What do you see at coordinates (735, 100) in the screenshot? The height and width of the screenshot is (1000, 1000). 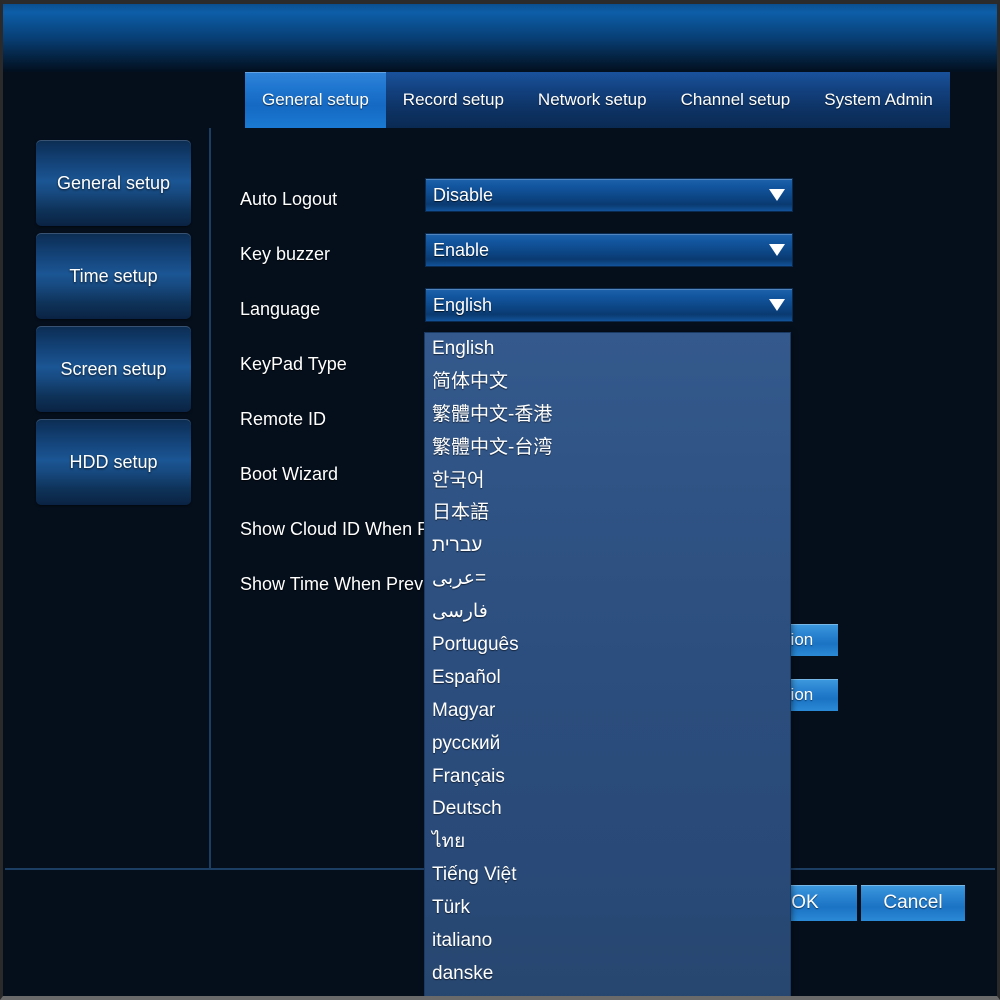 I see `tab-channel-setup: Channel setup` at bounding box center [735, 100].